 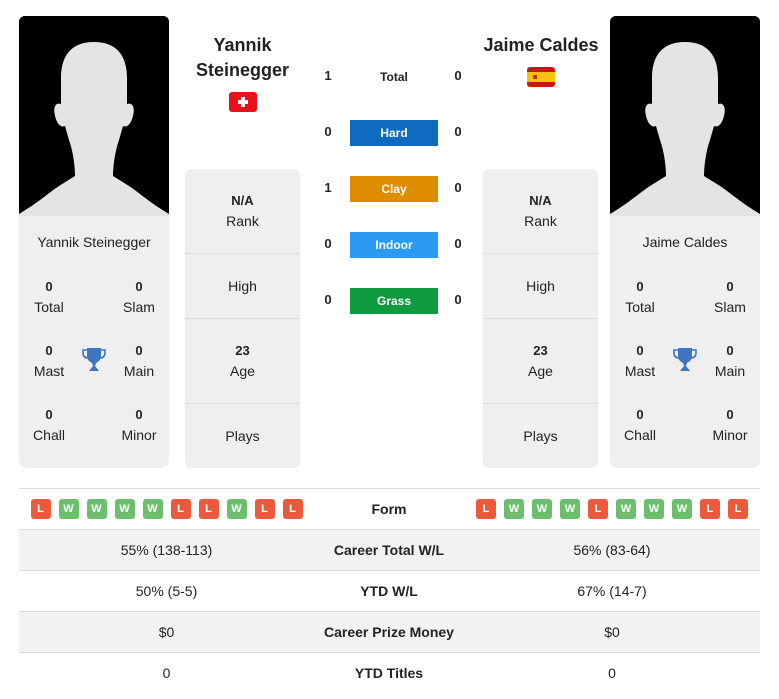 What do you see at coordinates (94, 359) in the screenshot?
I see `trophy-icon` at bounding box center [94, 359].